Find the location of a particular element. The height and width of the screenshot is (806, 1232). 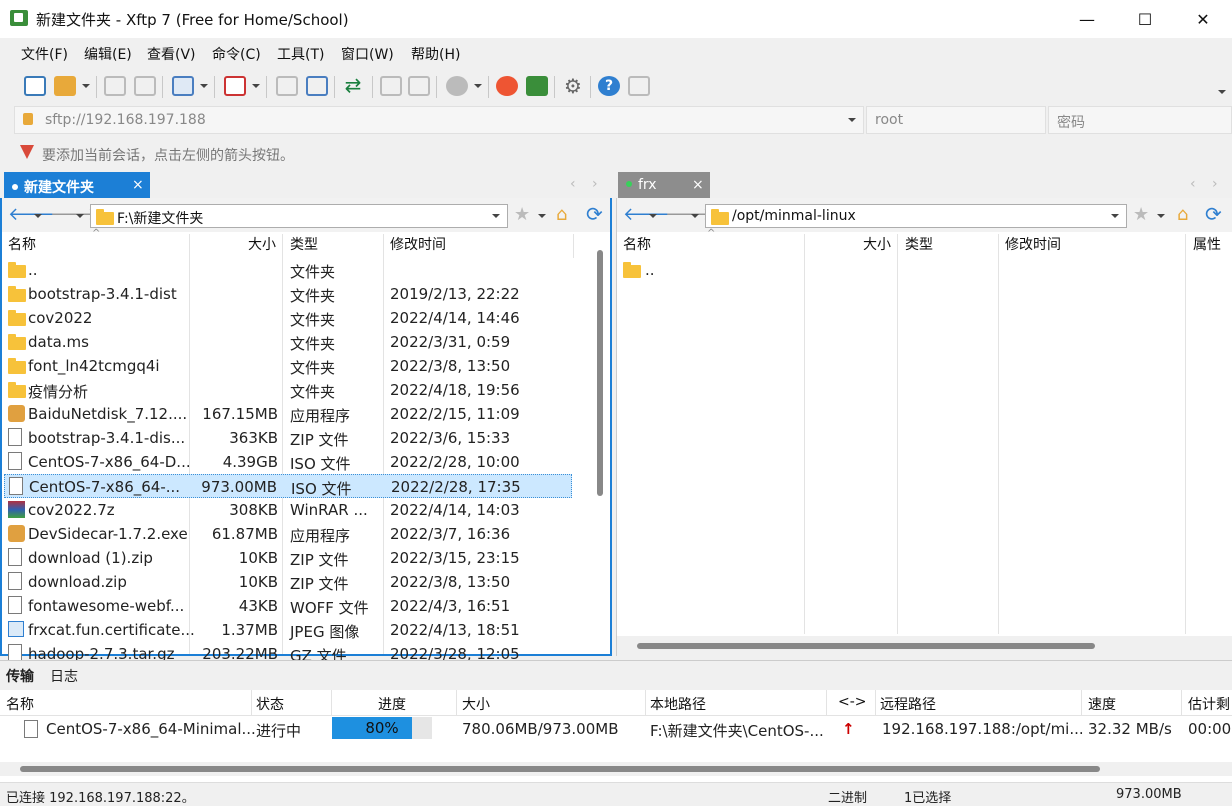

open-folder-icon is located at coordinates (65, 86).